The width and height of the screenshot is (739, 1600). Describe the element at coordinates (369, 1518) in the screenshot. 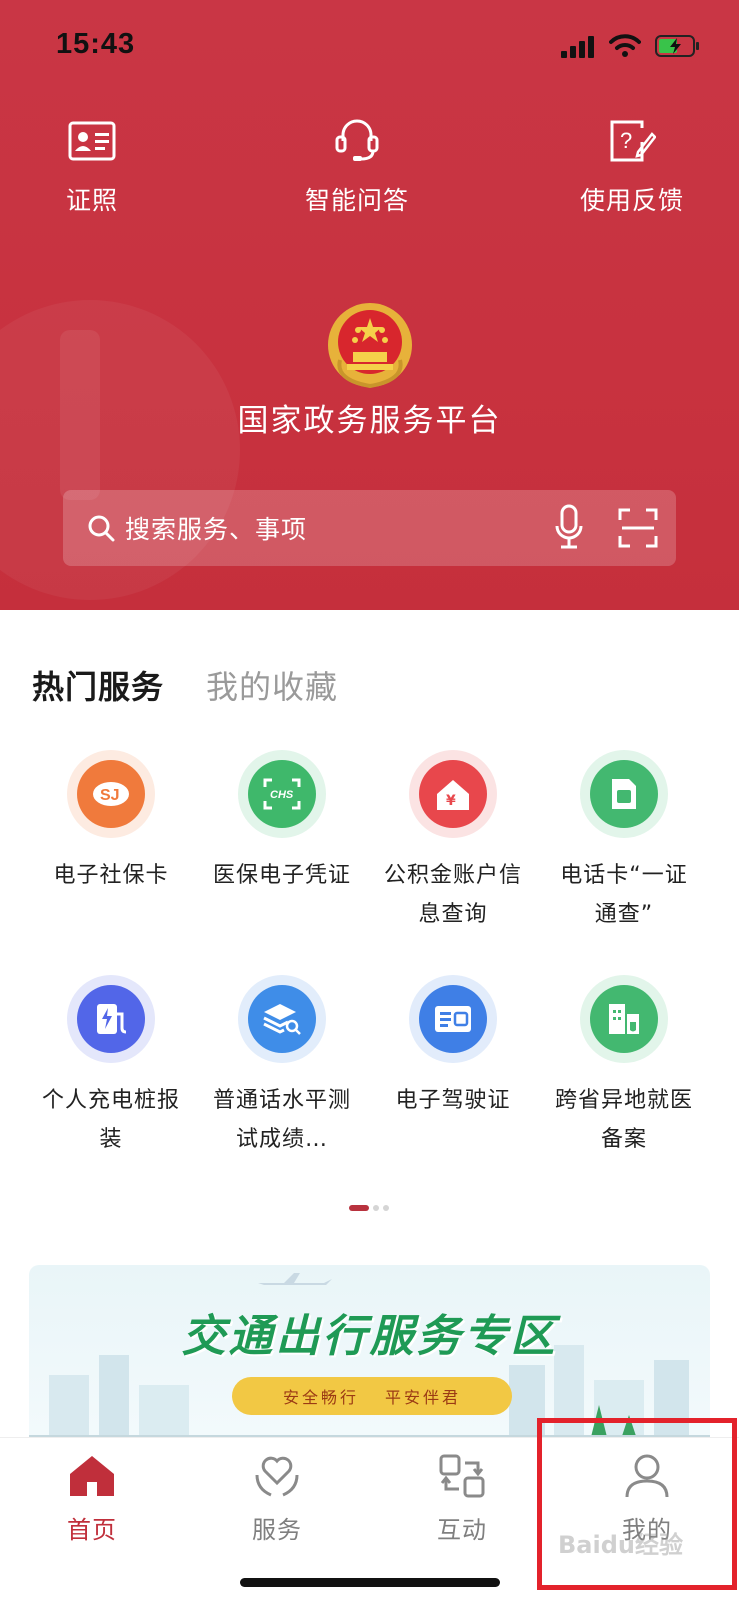

I see `bottom-navigation: 首页 服务 互动 我的` at that location.